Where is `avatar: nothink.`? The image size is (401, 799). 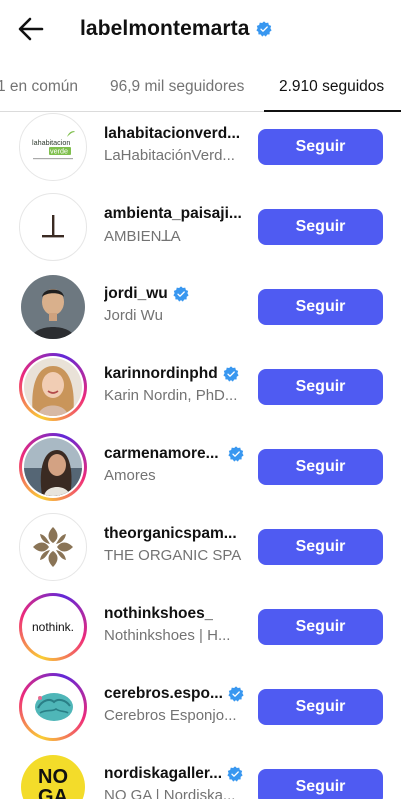 avatar: nothink. is located at coordinates (53, 627).